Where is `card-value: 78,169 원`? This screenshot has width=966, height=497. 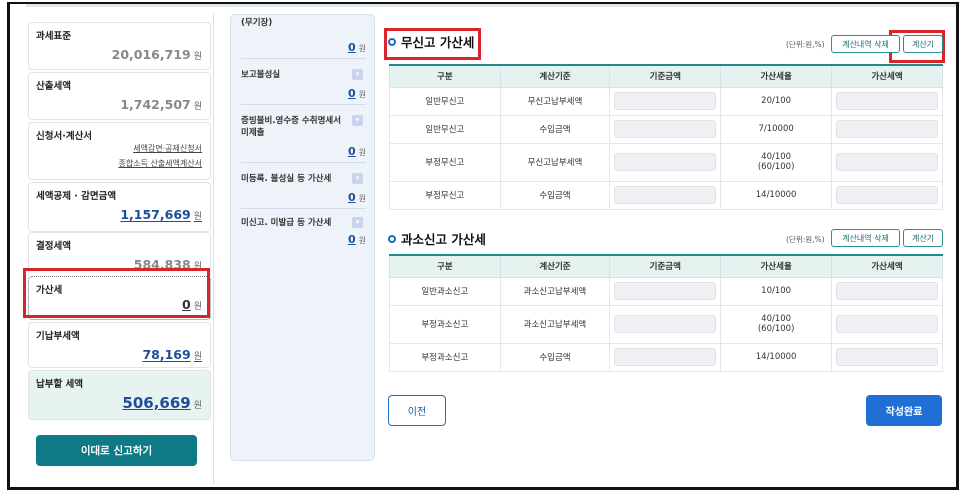
card-value: 78,169 원 is located at coordinates (172, 354).